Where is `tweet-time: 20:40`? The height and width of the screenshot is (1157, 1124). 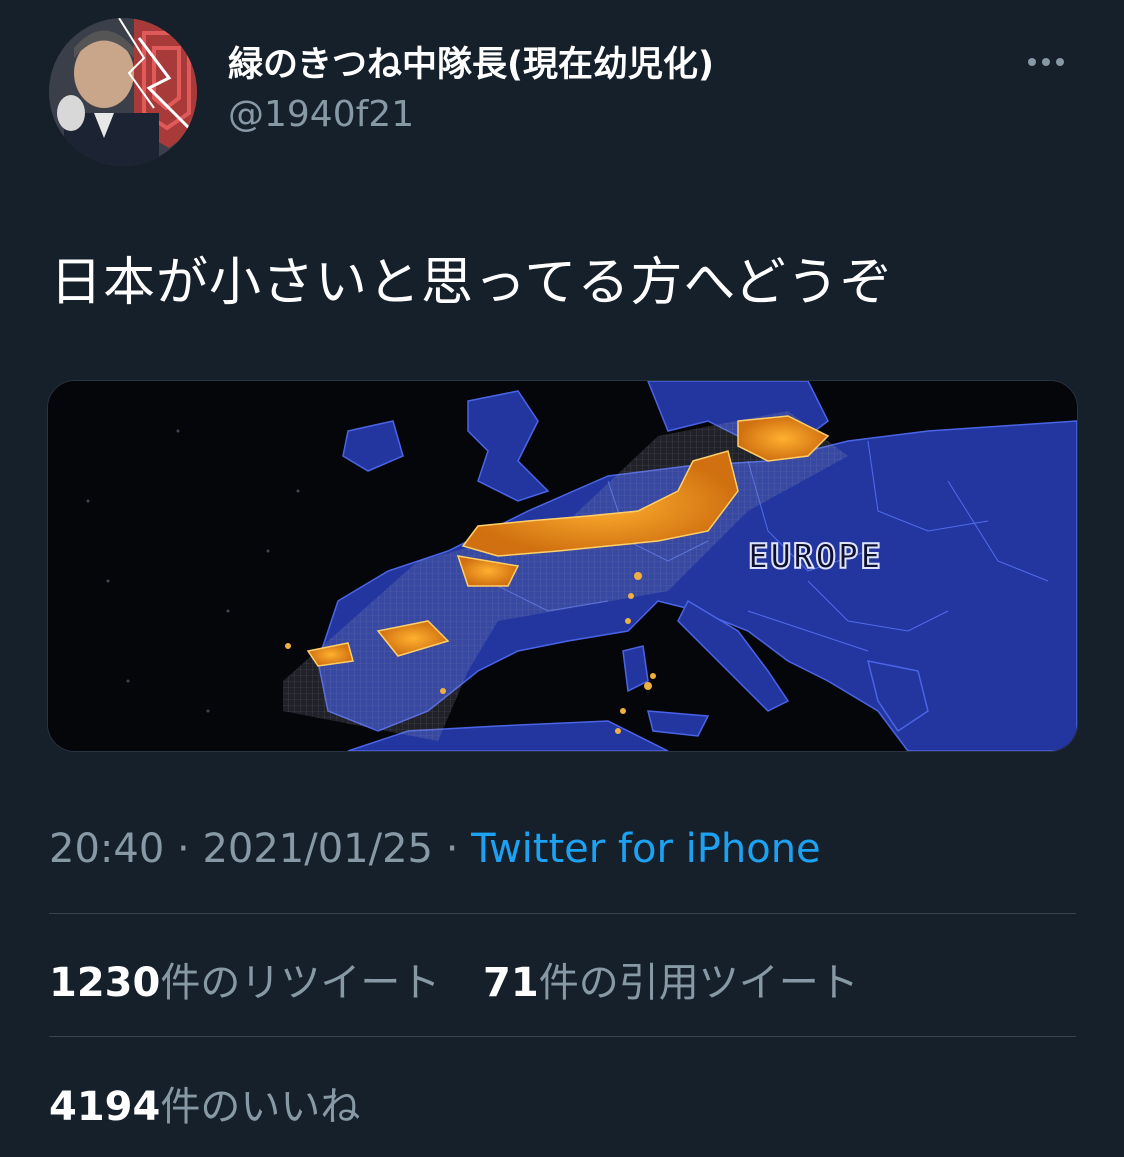
tweet-time: 20:40 is located at coordinates (107, 849).